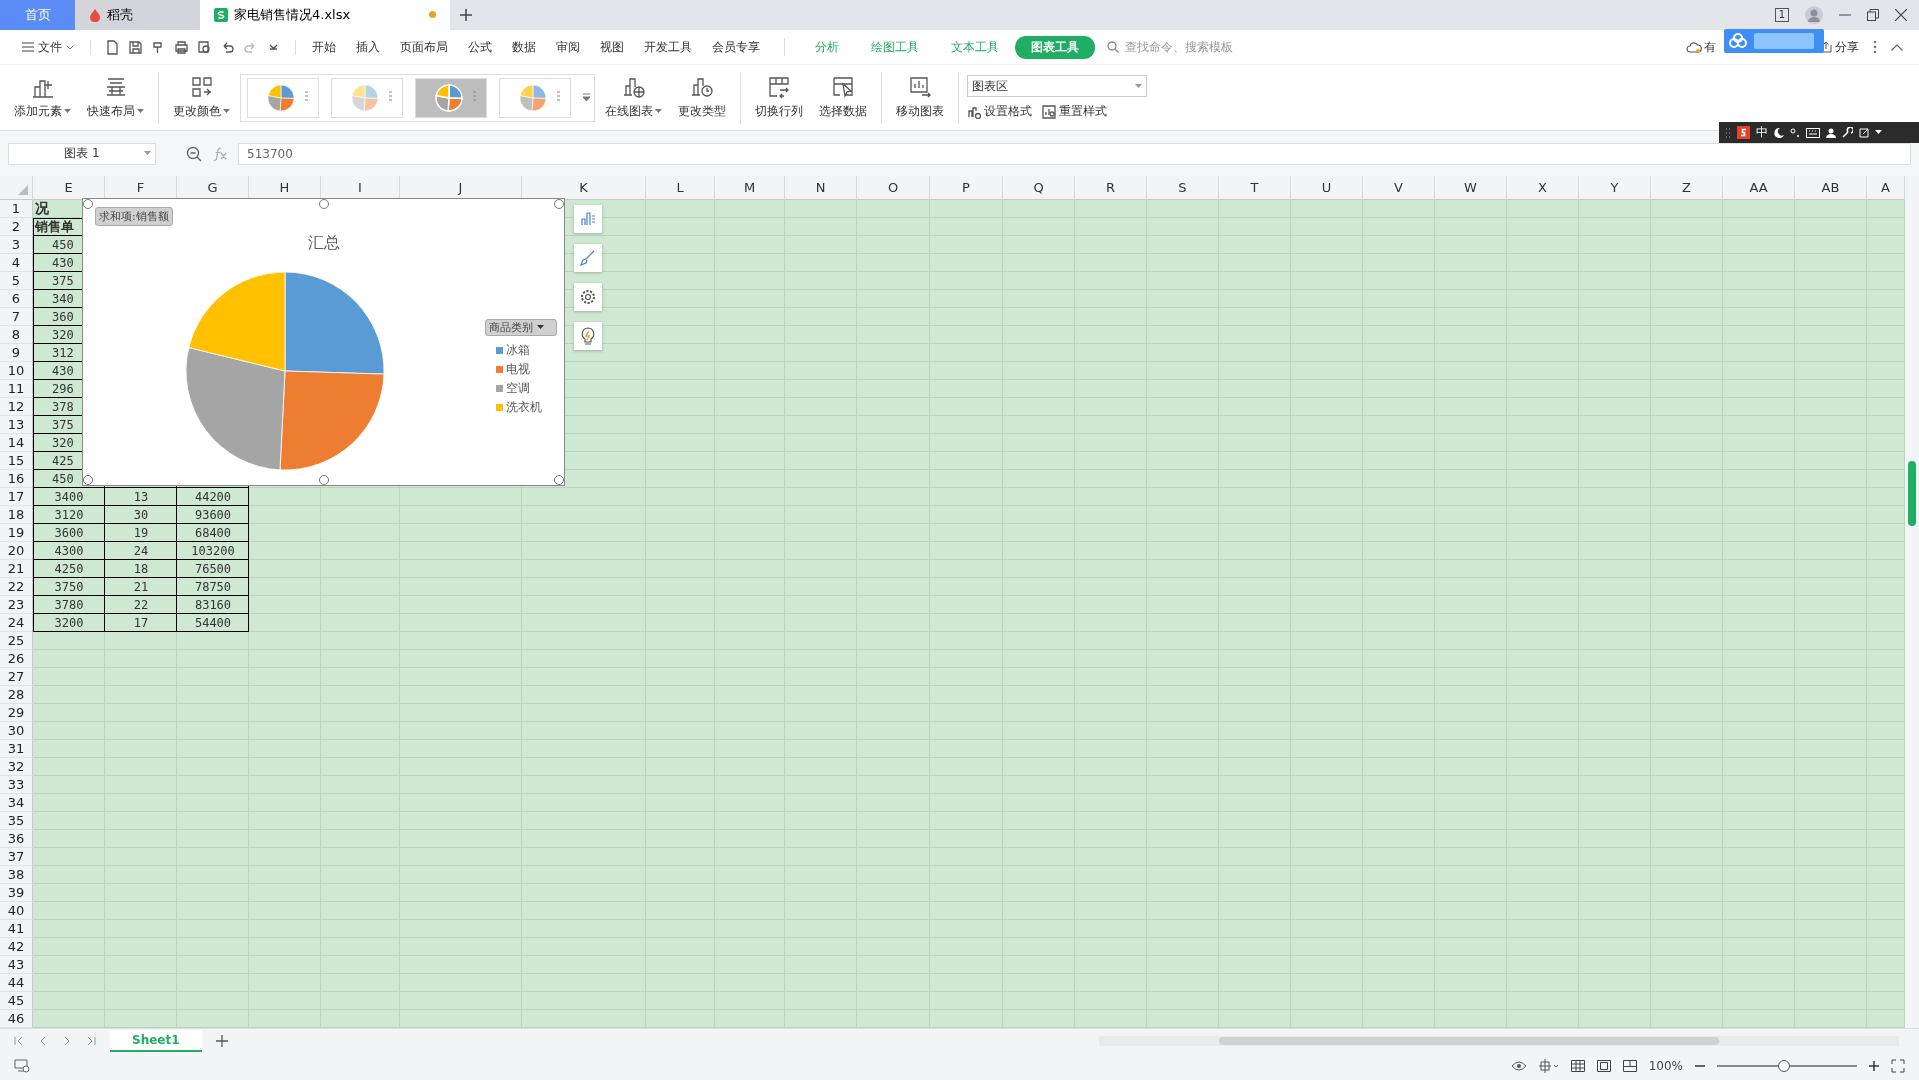 Image resolution: width=1919 pixels, height=1080 pixels. Describe the element at coordinates (141, 188) in the screenshot. I see `column-header: F` at that location.